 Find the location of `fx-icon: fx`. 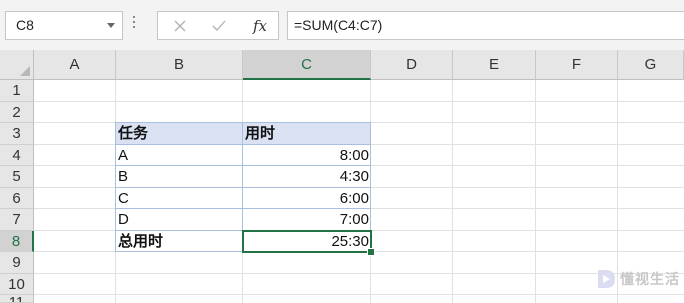

fx-icon: fx is located at coordinates (259, 25).